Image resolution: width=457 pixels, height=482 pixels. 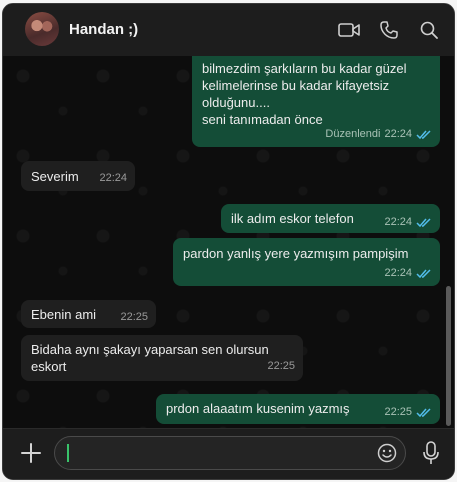 I want to click on message-text: prdon alaaatım kusenim yazmış, so click(x=258, y=408).